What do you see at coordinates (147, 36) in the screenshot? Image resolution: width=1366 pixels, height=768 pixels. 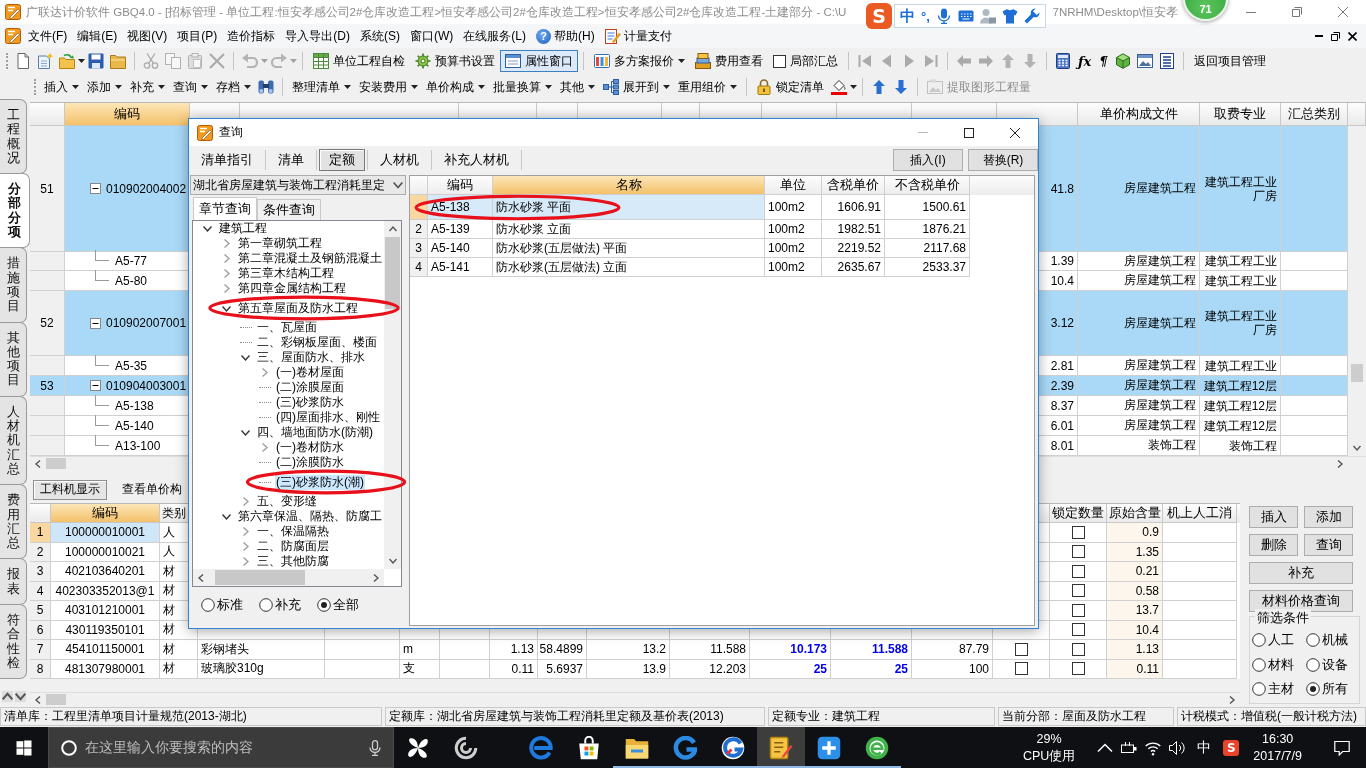 I see `menu-item: 视图(V)` at bounding box center [147, 36].